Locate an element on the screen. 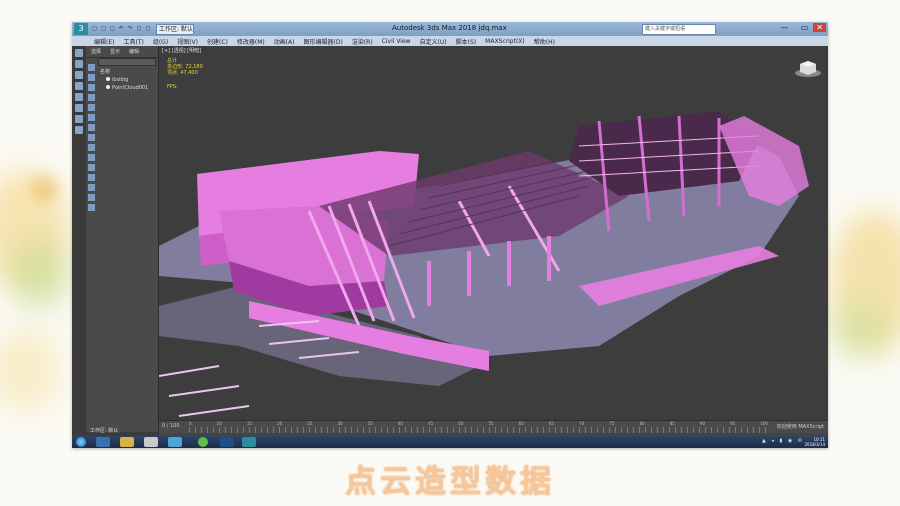 Image resolution: width=900 pixels, height=506 pixels. quick-access-toolbar: ◻ ◻ ◻ ↶ ↷ ◻ ◻ is located at coordinates (121, 28).